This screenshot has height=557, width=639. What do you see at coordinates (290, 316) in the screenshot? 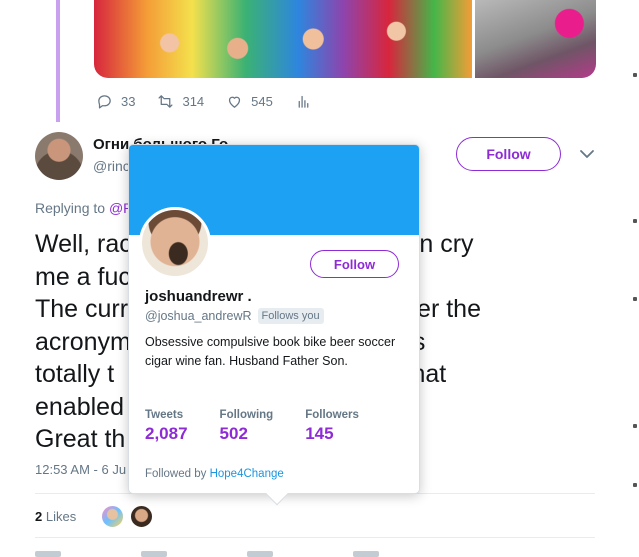
I see `follows-you-badge: Follows you` at bounding box center [290, 316].